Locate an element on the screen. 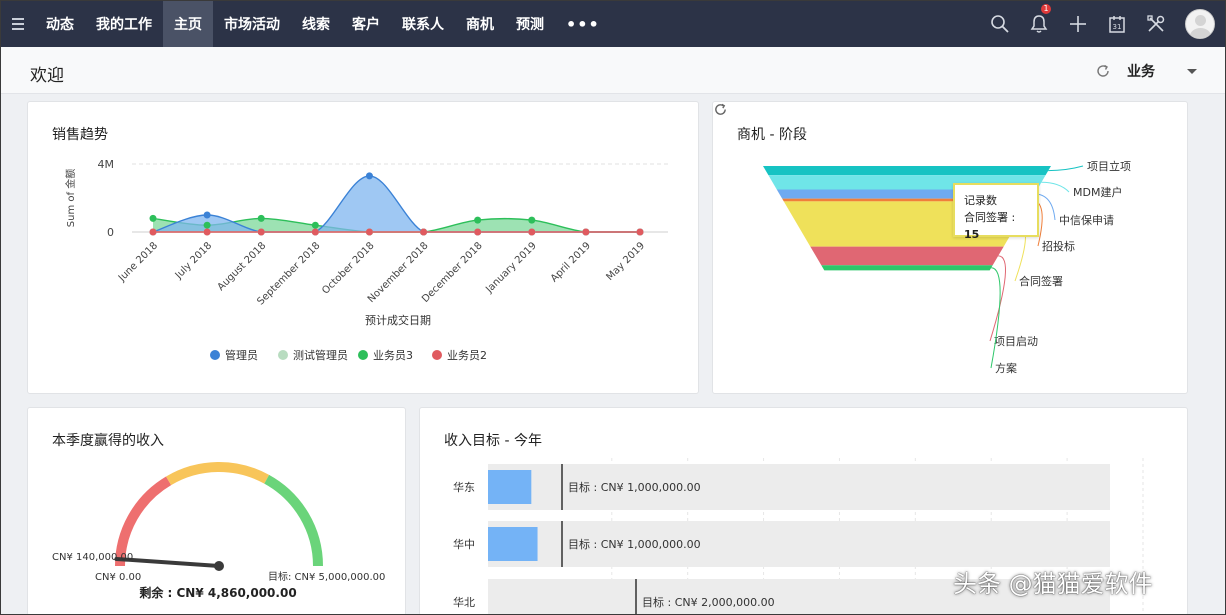 This screenshot has width=1226, height=615. x-tick-label: May 2019 is located at coordinates (625, 261).